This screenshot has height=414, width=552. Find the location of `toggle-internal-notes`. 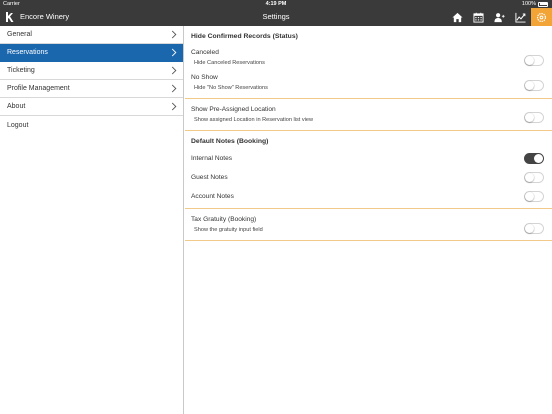

toggle-internal-notes is located at coordinates (534, 158).